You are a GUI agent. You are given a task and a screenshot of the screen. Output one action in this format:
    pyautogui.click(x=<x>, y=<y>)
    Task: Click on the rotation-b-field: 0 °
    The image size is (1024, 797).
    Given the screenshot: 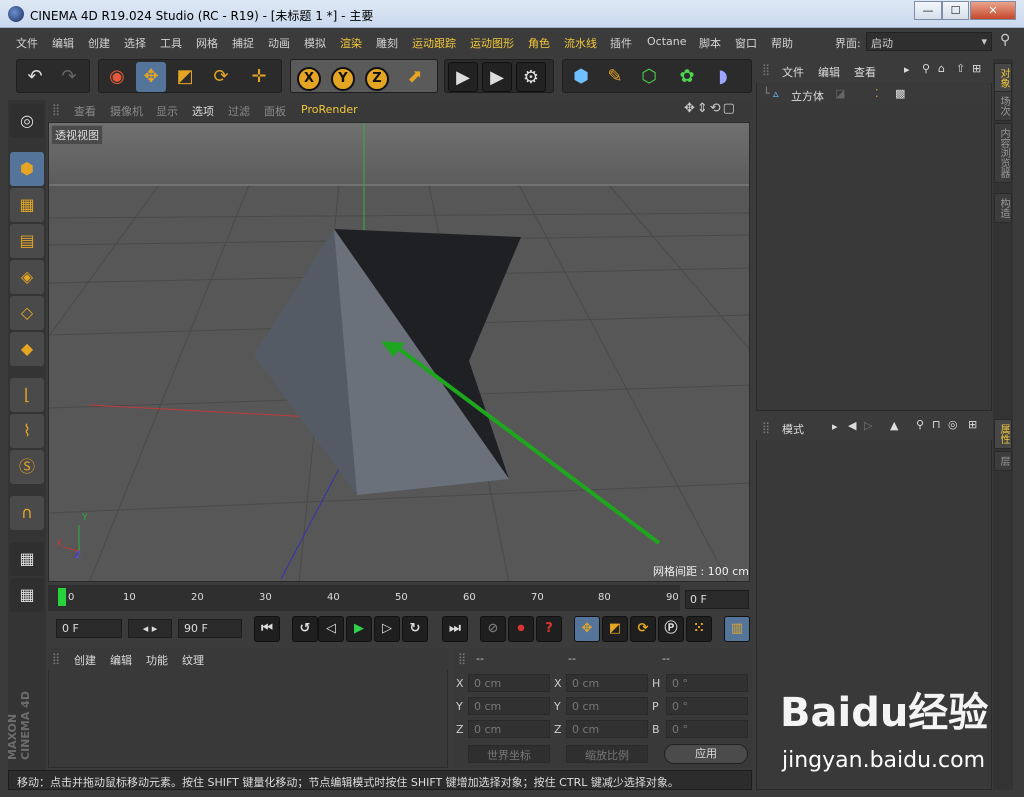 What is the action you would take?
    pyautogui.click(x=707, y=729)
    